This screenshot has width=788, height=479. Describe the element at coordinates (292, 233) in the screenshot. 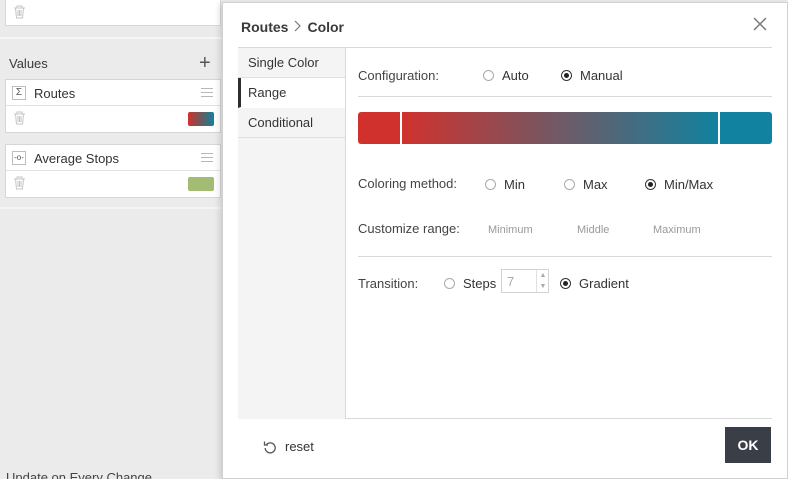

I see `tab-list: Single Color Range Conditional` at that location.